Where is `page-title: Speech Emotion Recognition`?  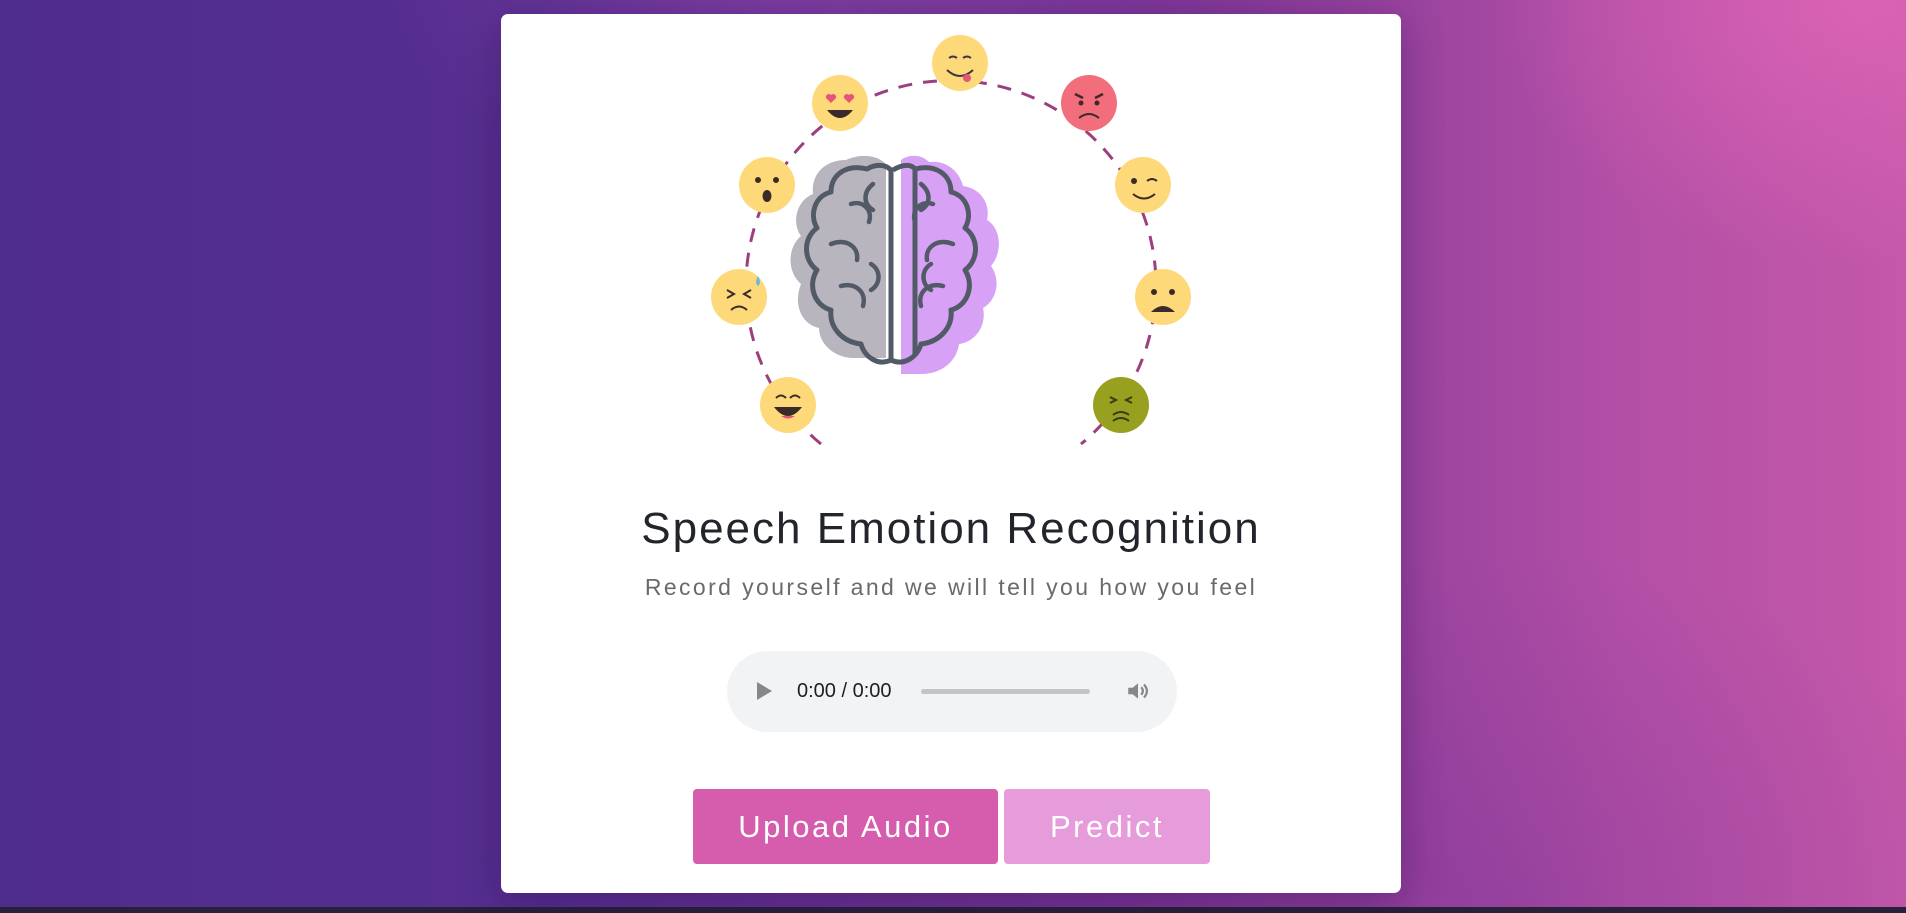 page-title: Speech Emotion Recognition is located at coordinates (951, 528).